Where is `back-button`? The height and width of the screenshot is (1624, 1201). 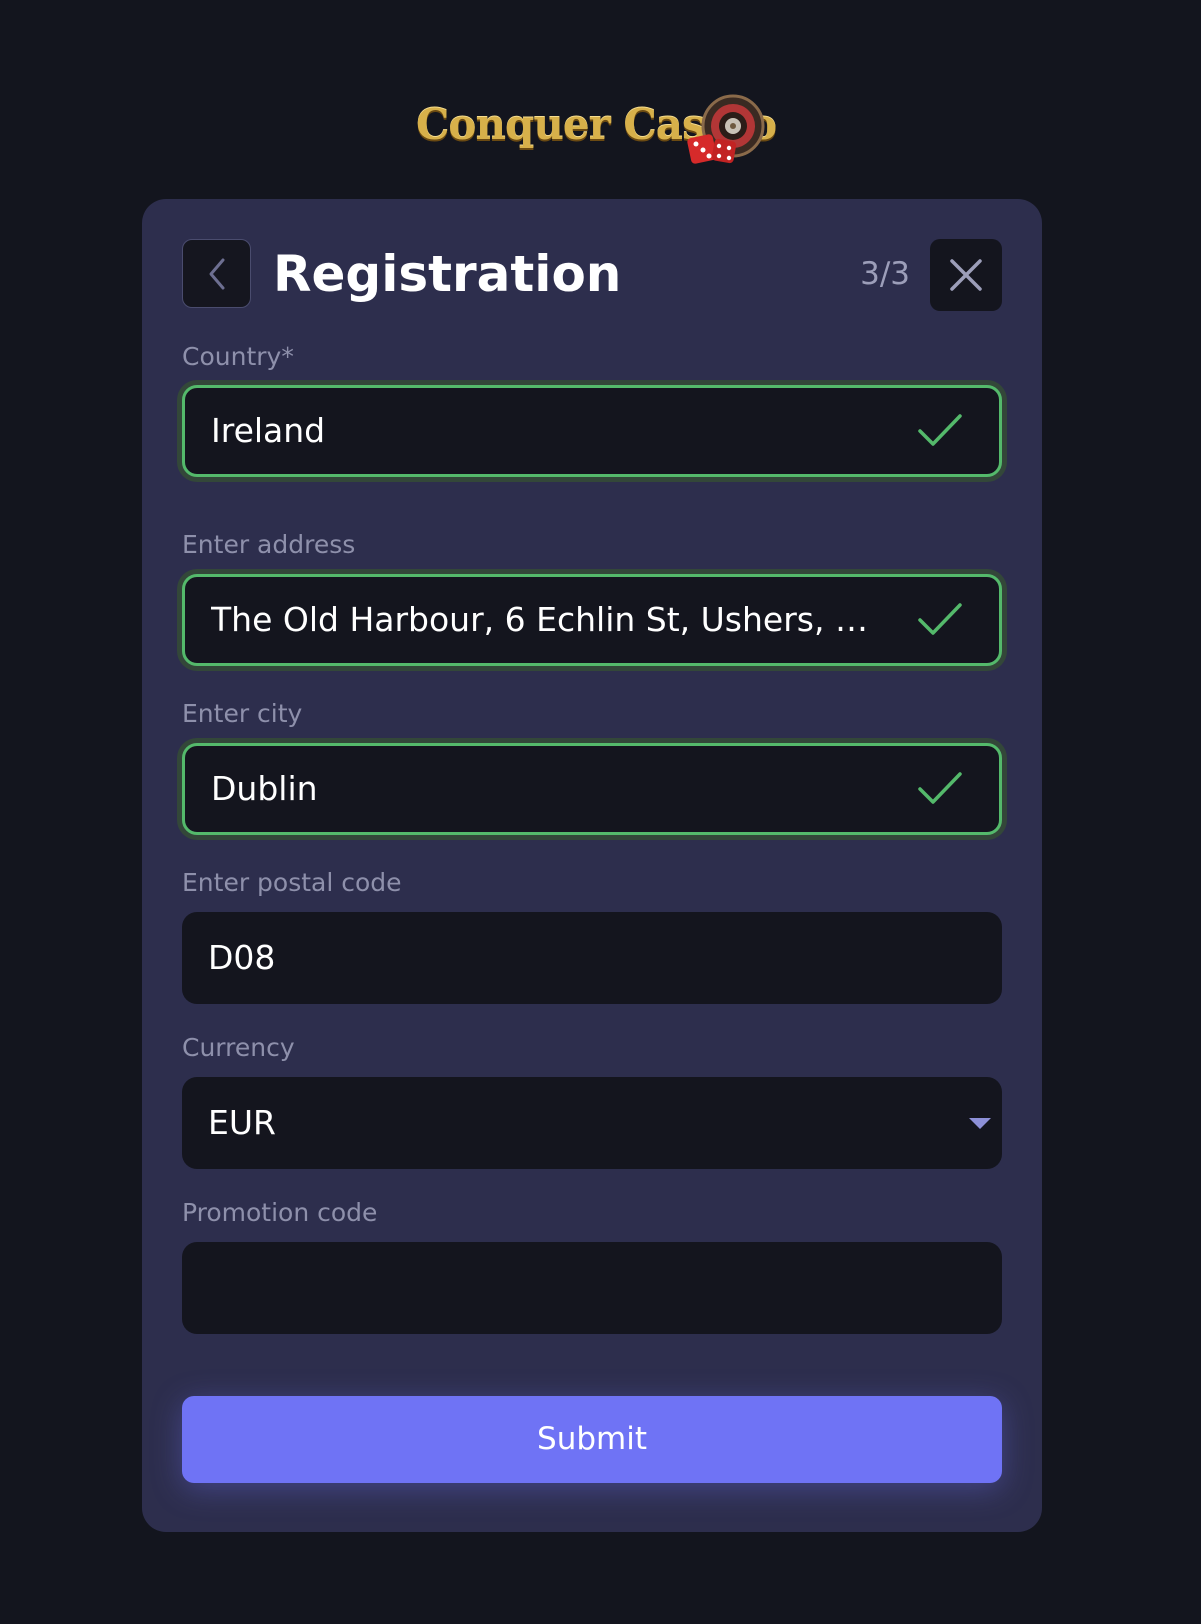 back-button is located at coordinates (216, 273).